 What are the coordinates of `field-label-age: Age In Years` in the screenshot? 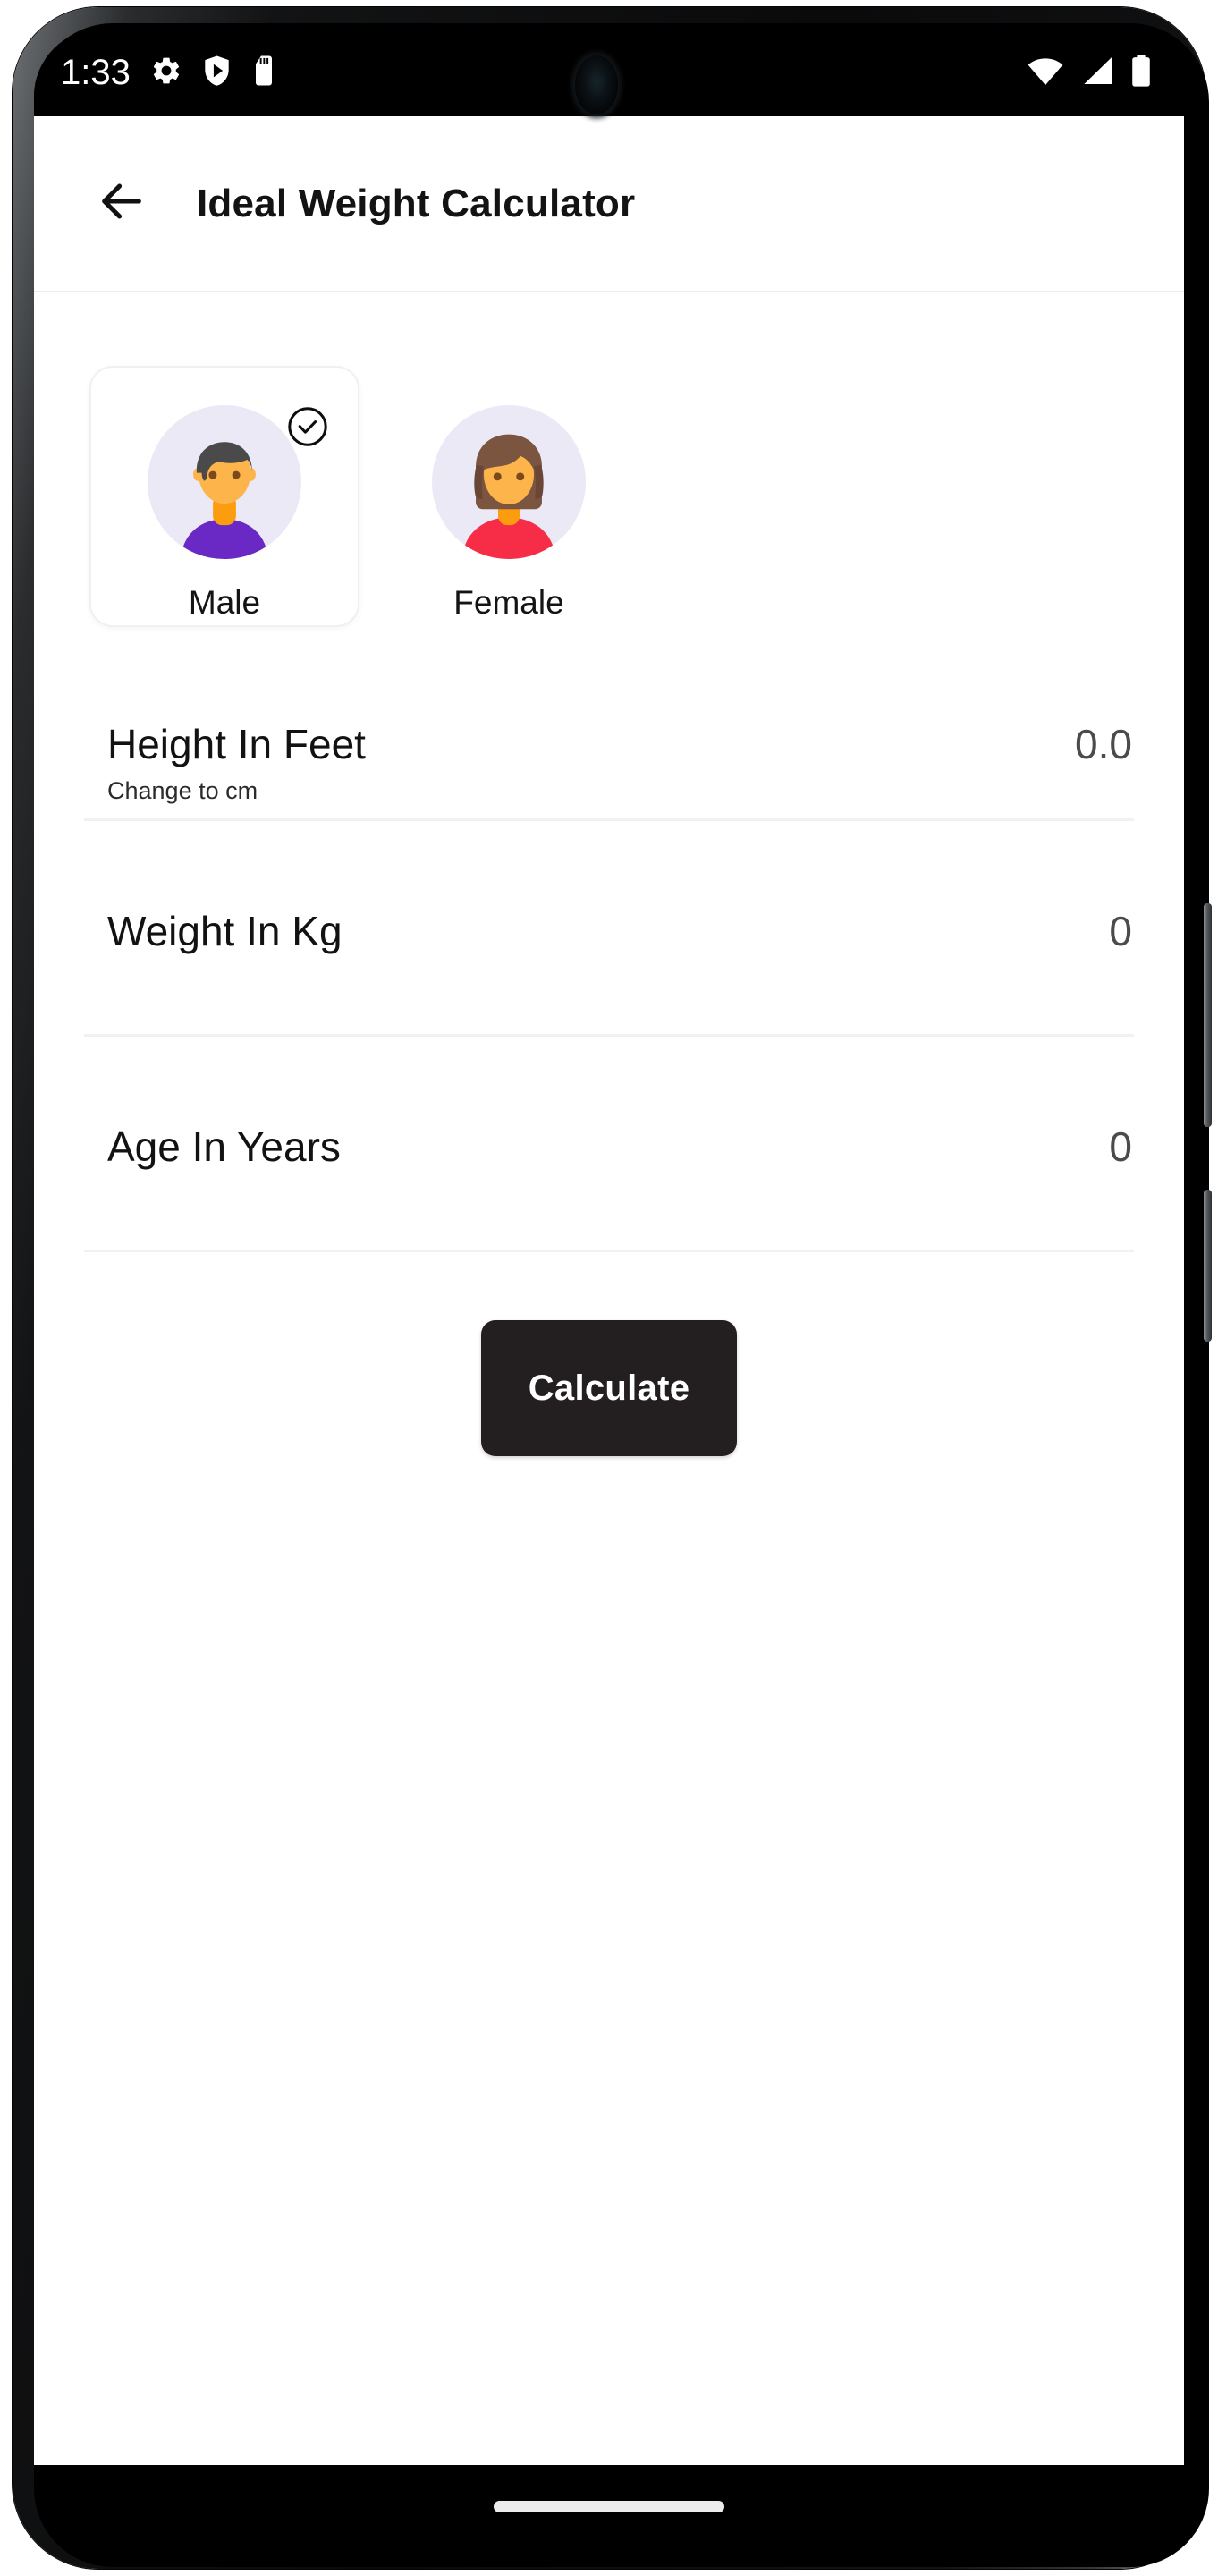 It's located at (224, 1146).